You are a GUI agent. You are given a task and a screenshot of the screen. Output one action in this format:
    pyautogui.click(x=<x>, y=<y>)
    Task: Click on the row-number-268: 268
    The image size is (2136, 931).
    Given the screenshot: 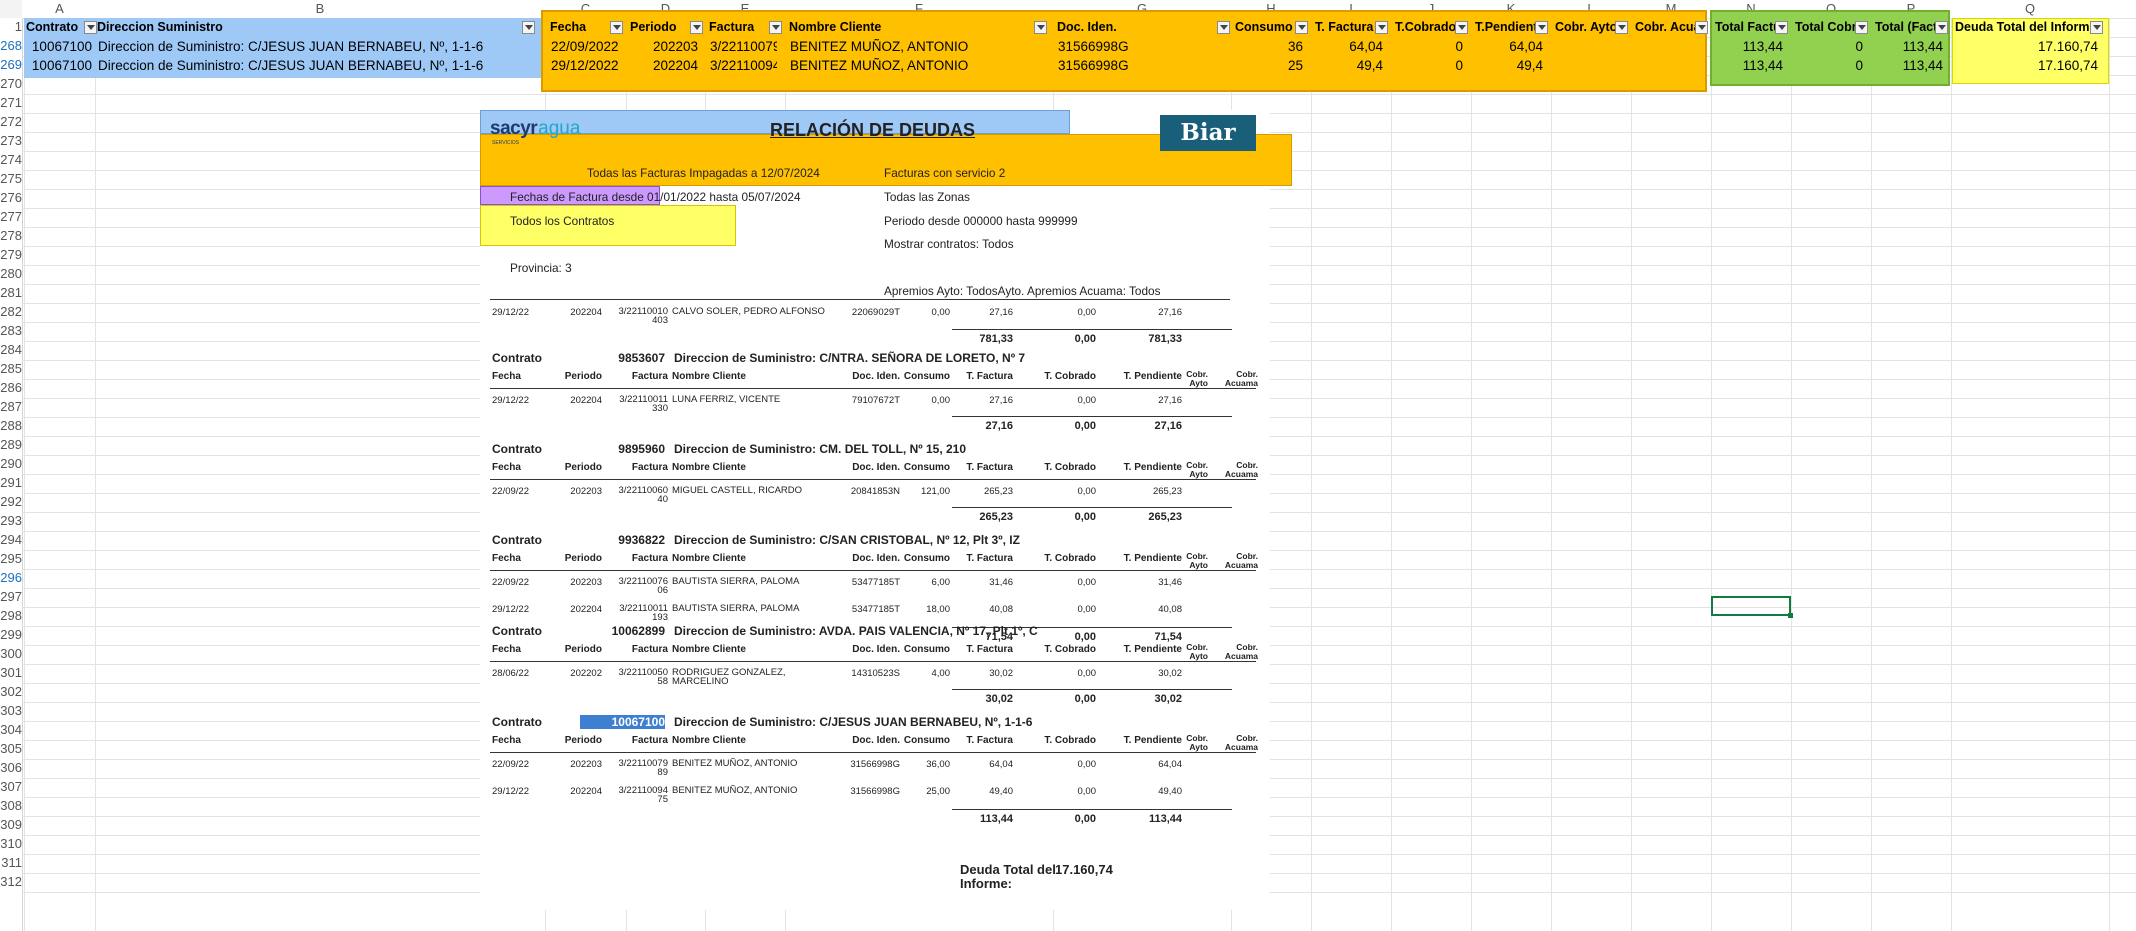 What is the action you would take?
    pyautogui.click(x=11, y=46)
    